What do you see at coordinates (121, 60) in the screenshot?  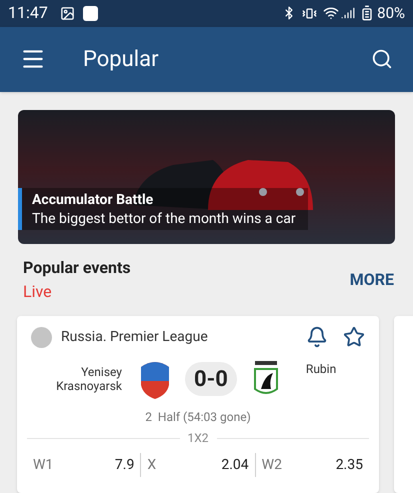 I see `page-title: Popular` at bounding box center [121, 60].